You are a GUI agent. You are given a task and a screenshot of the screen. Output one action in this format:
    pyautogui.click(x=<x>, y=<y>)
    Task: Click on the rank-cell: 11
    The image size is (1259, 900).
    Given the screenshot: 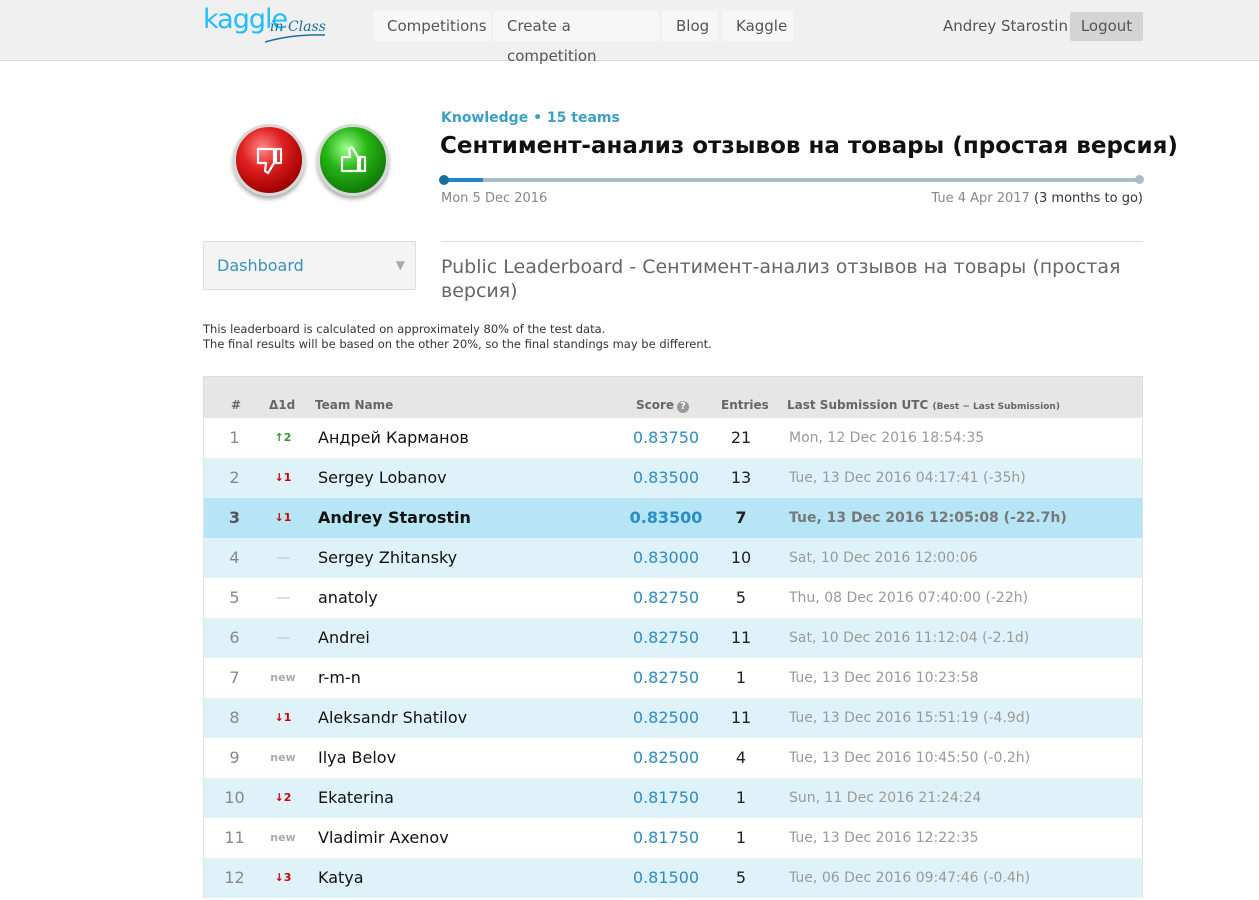 What is the action you would take?
    pyautogui.click(x=234, y=837)
    